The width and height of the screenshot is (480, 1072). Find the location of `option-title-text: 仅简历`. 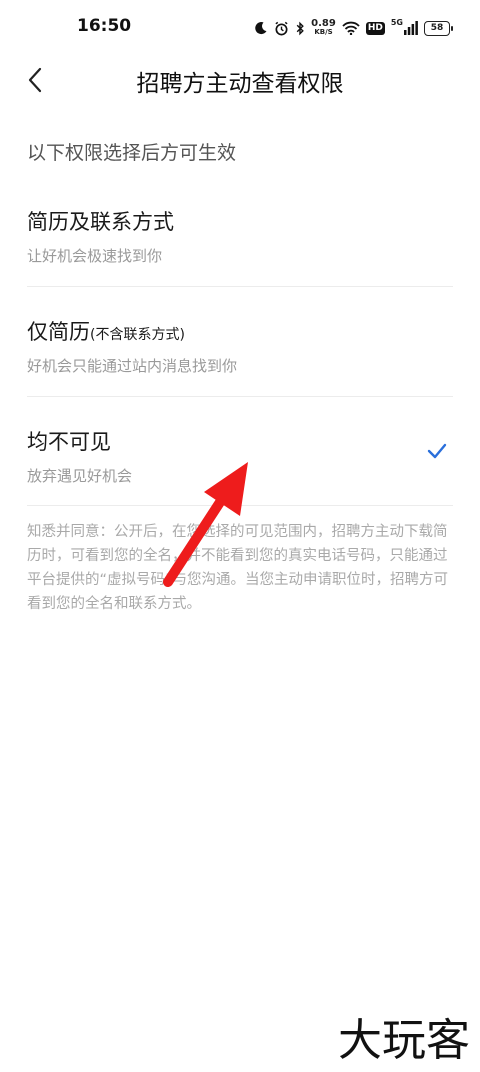

option-title-text: 仅简历 is located at coordinates (58, 332).